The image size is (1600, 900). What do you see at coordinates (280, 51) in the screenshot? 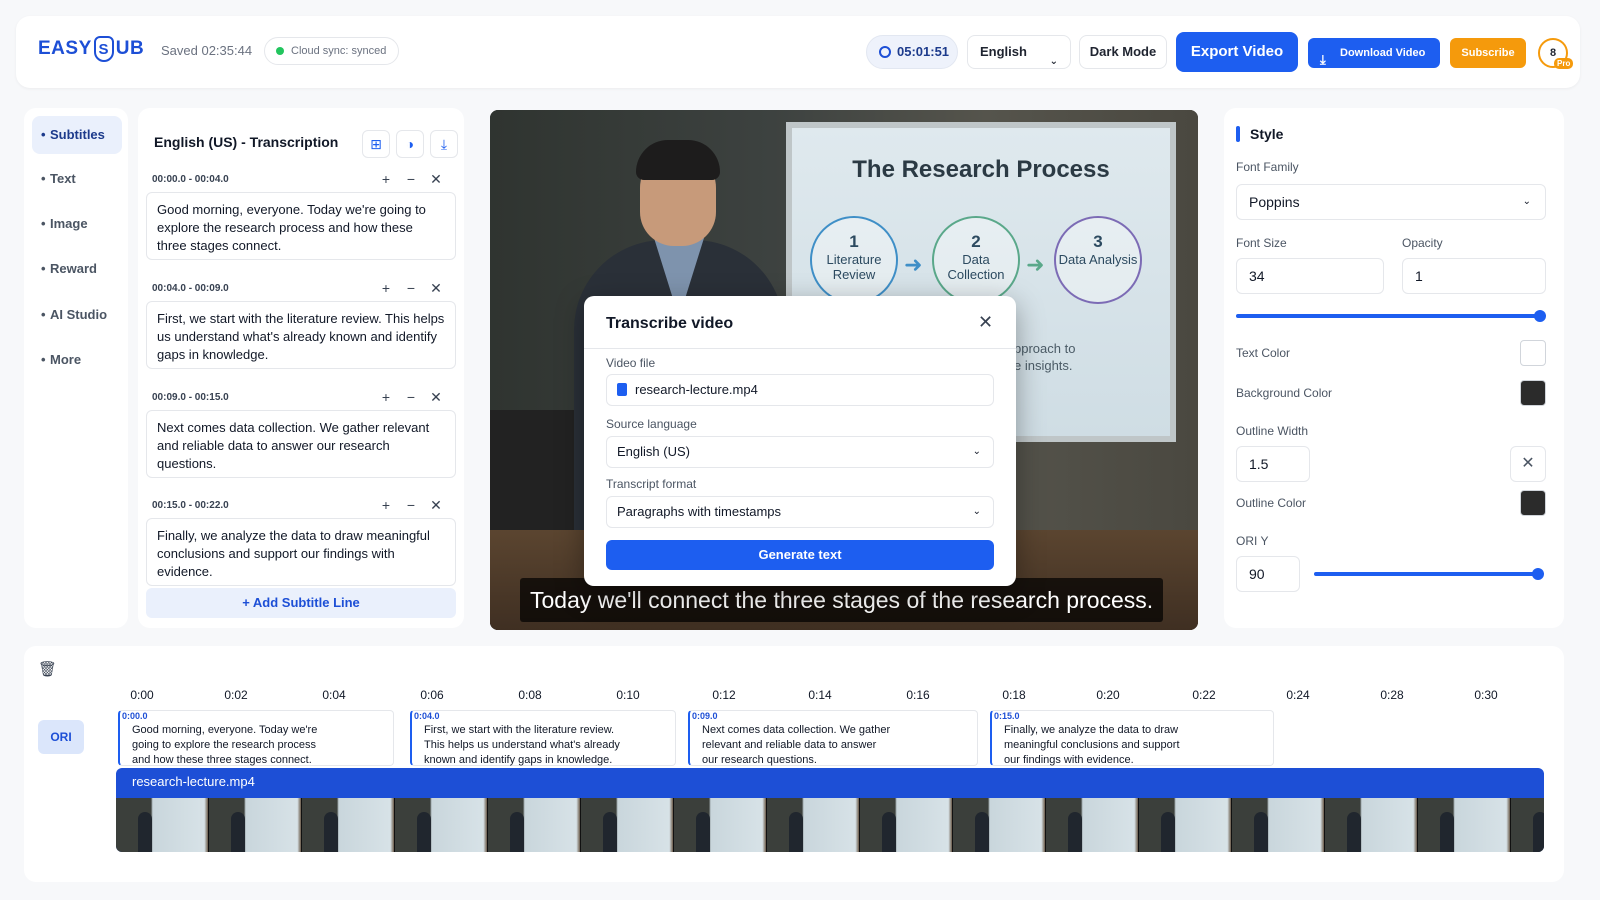
I see `sync-dot-icon` at bounding box center [280, 51].